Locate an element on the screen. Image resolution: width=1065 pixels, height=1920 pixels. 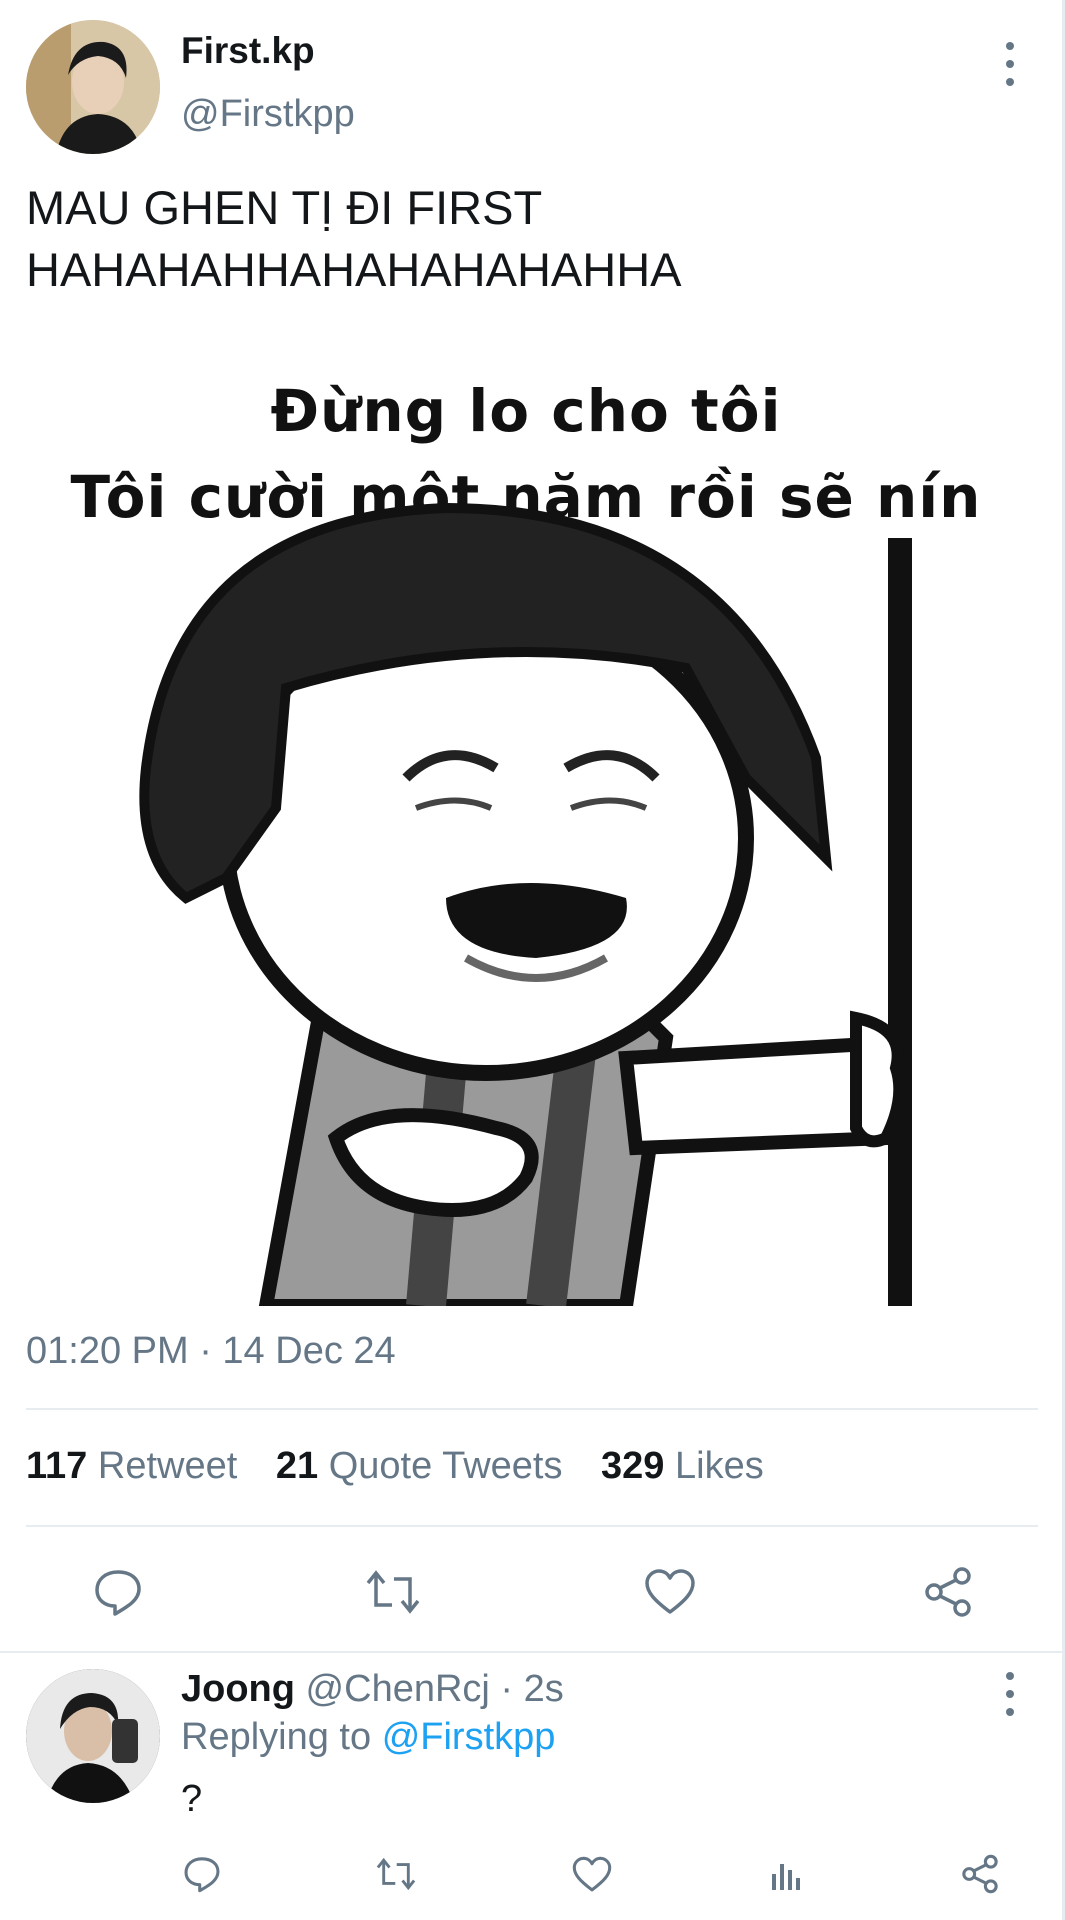
tweet-timestamp: 01:20 PM · 14 Dec 24 is located at coordinates (211, 1351).